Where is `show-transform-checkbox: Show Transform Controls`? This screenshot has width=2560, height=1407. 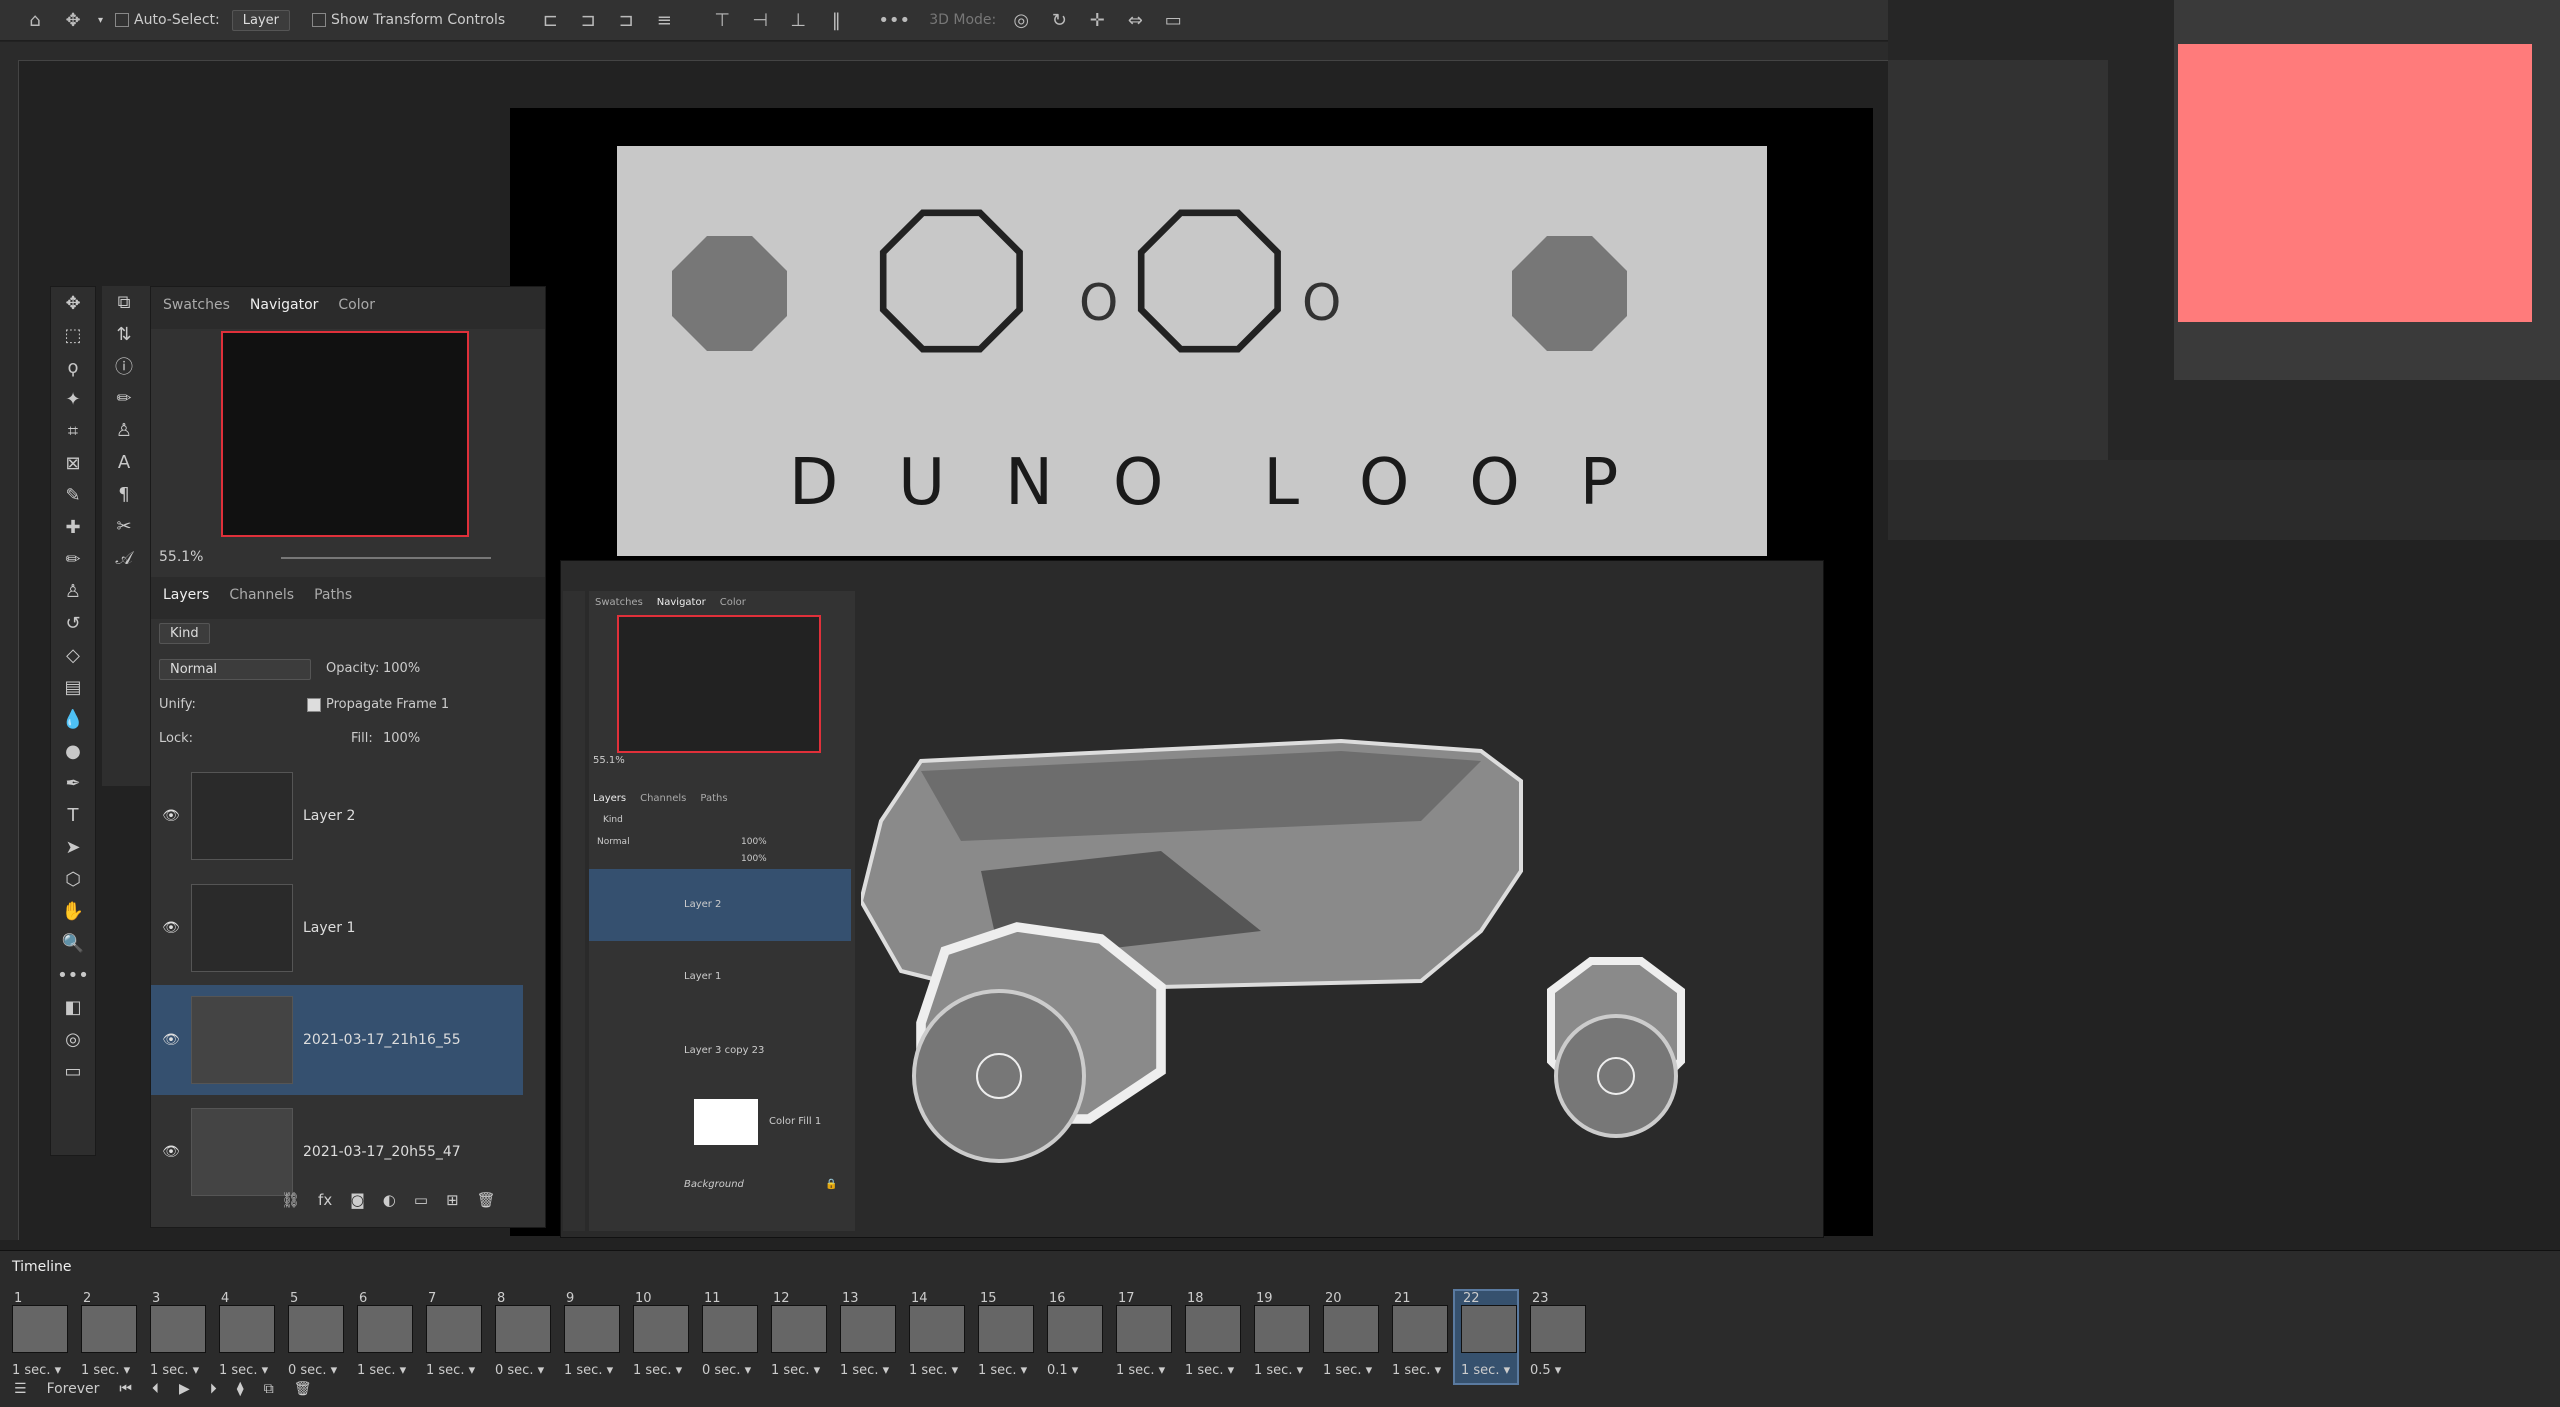
show-transform-checkbox: Show Transform Controls is located at coordinates (408, 20).